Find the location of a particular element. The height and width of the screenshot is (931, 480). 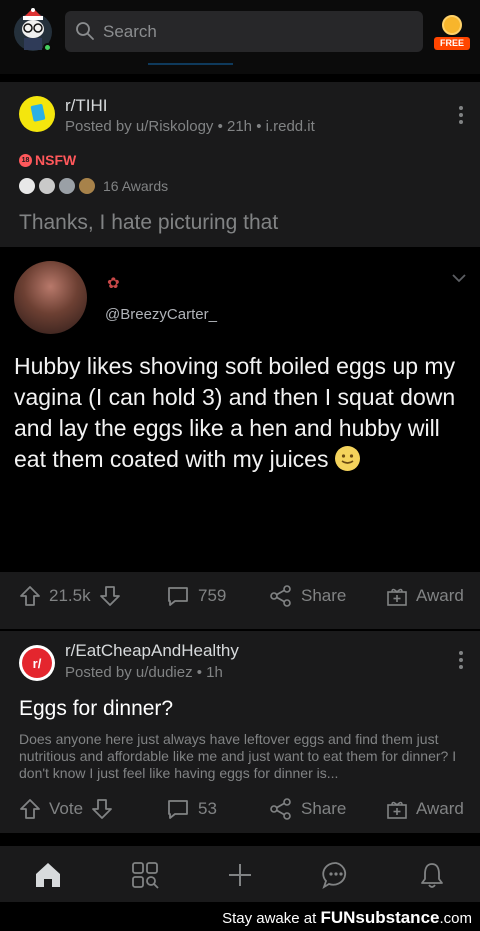

coin-label: FREE is located at coordinates (452, 43).